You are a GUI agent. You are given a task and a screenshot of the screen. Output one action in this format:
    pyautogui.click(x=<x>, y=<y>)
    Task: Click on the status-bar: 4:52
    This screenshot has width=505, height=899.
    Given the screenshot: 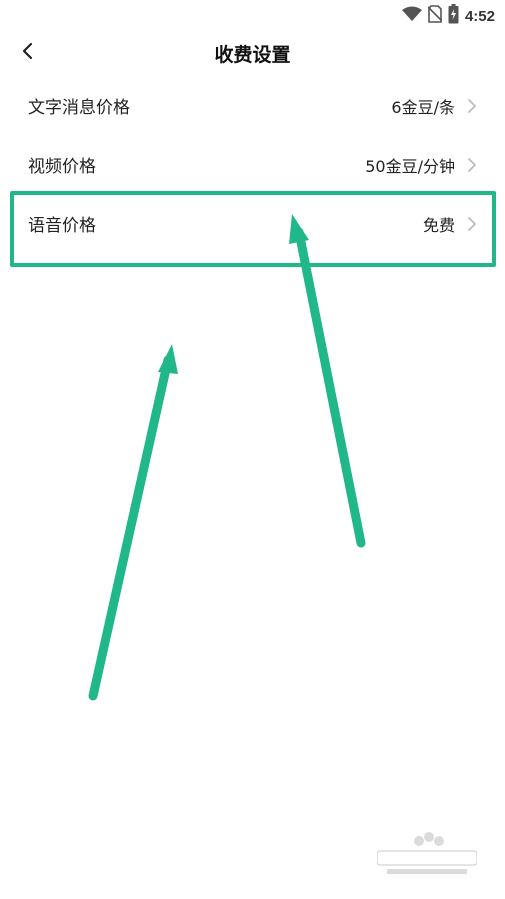 What is the action you would take?
    pyautogui.click(x=252, y=15)
    